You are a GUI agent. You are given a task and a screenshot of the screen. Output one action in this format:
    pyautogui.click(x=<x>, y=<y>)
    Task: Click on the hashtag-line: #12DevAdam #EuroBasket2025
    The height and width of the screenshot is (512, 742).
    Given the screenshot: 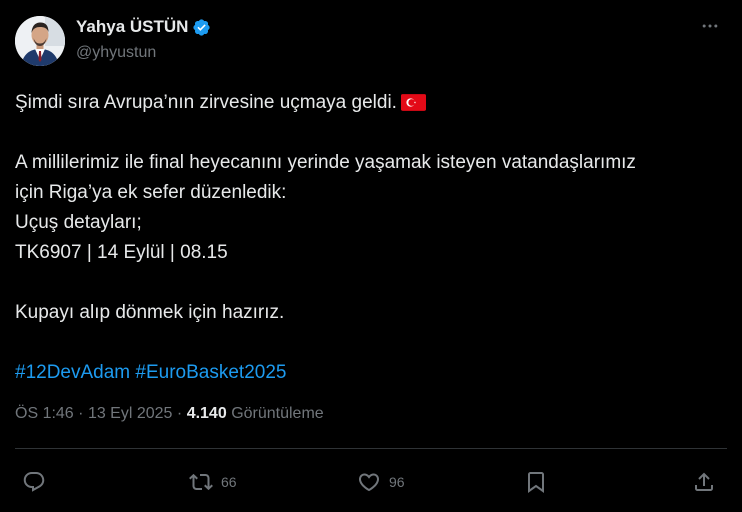 What is the action you would take?
    pyautogui.click(x=371, y=373)
    